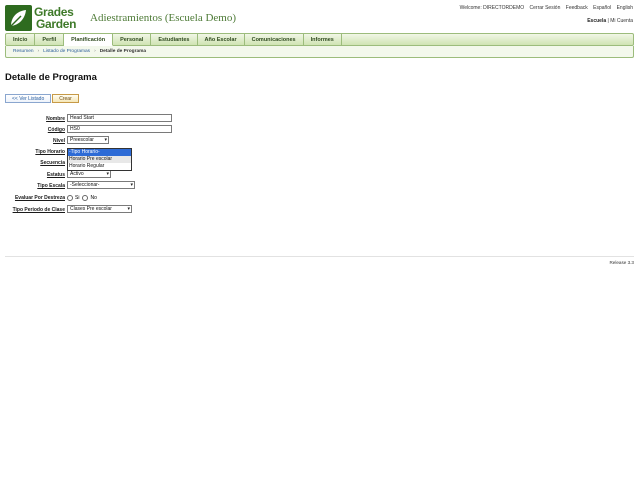 The width and height of the screenshot is (640, 480). I want to click on evaluar-no-radio, so click(85, 198).